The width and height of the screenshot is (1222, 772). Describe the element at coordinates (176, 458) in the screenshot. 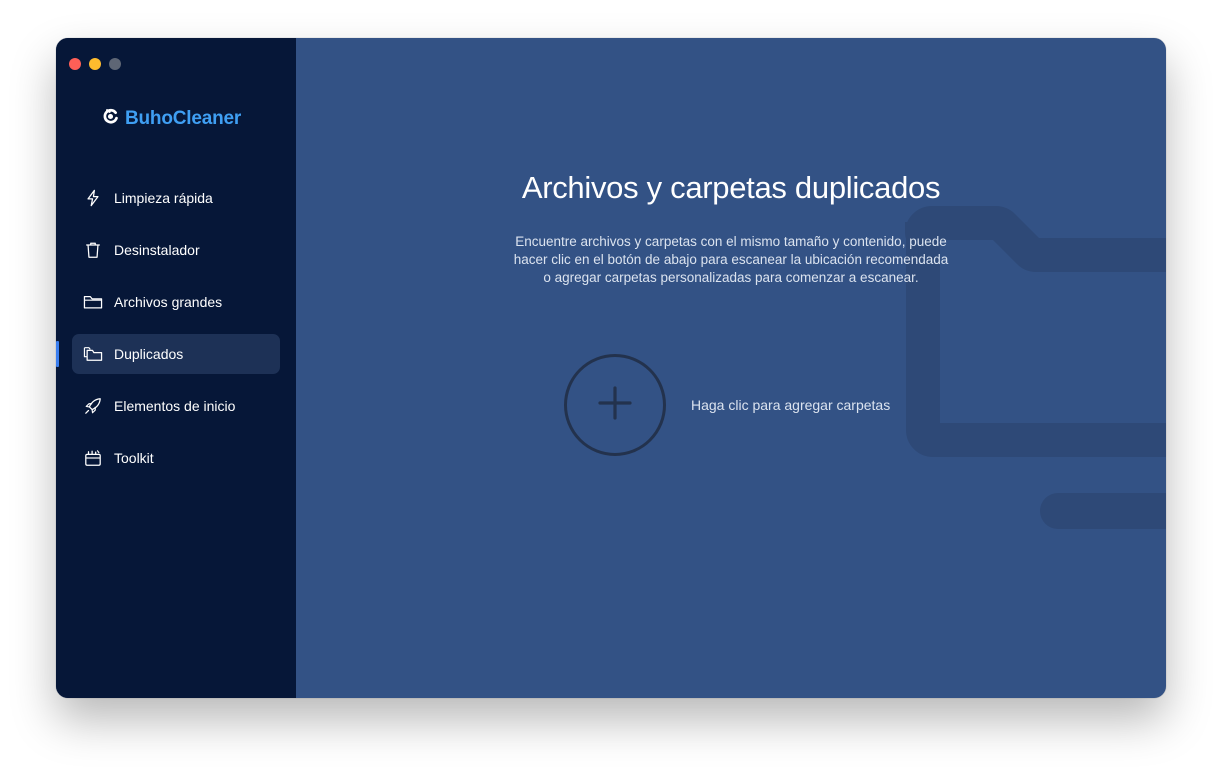

I see `sidebar-item-toolkit: Toolkit` at that location.